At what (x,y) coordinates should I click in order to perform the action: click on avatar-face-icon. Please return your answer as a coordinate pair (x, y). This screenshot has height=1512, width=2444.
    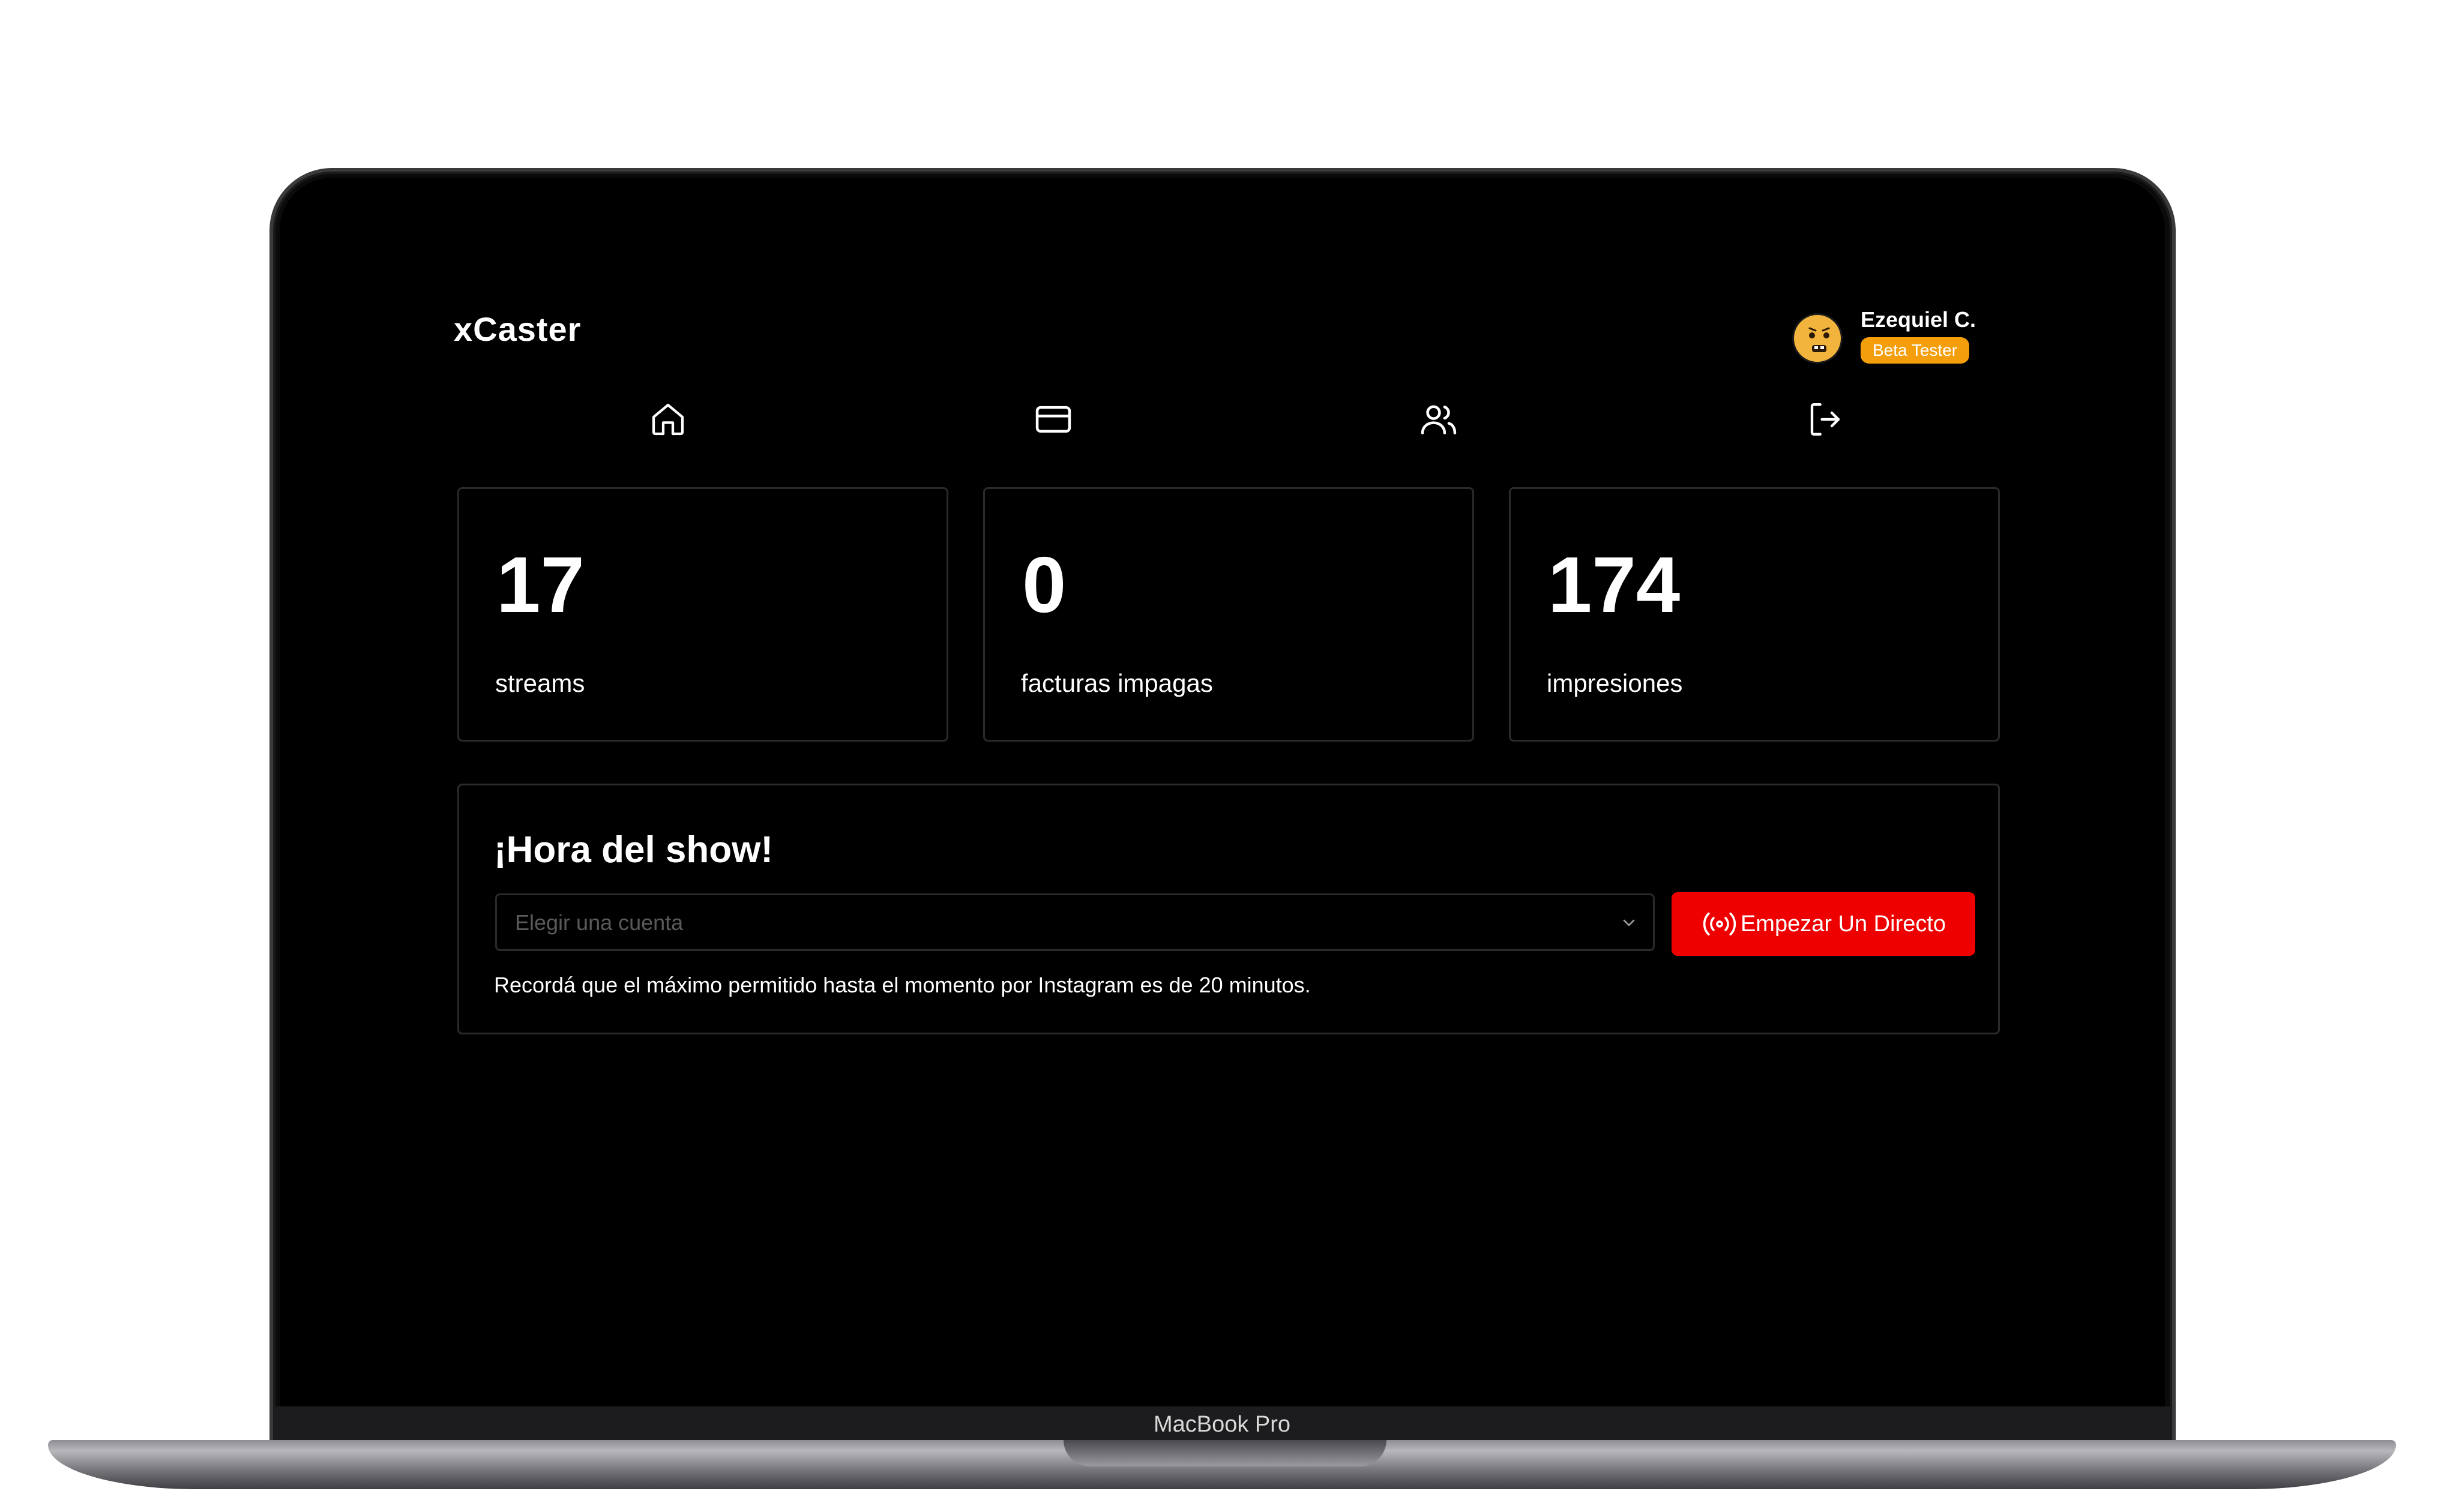
    Looking at the image, I should click on (1819, 339).